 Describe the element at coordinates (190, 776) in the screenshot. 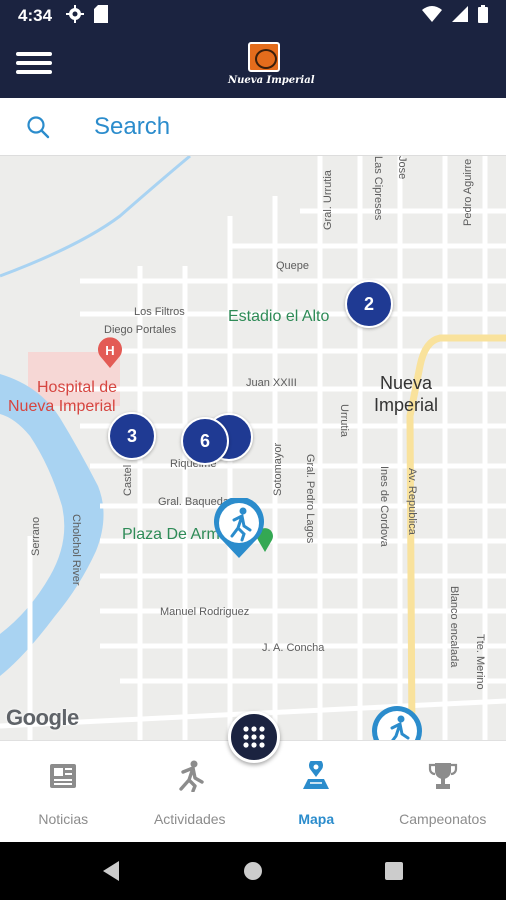

I see `running-person-icon` at that location.